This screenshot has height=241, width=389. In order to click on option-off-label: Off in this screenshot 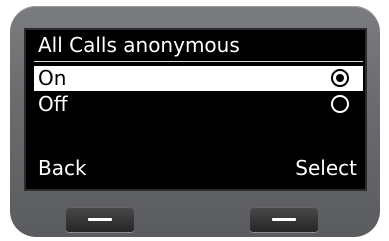, I will do `click(53, 104)`.